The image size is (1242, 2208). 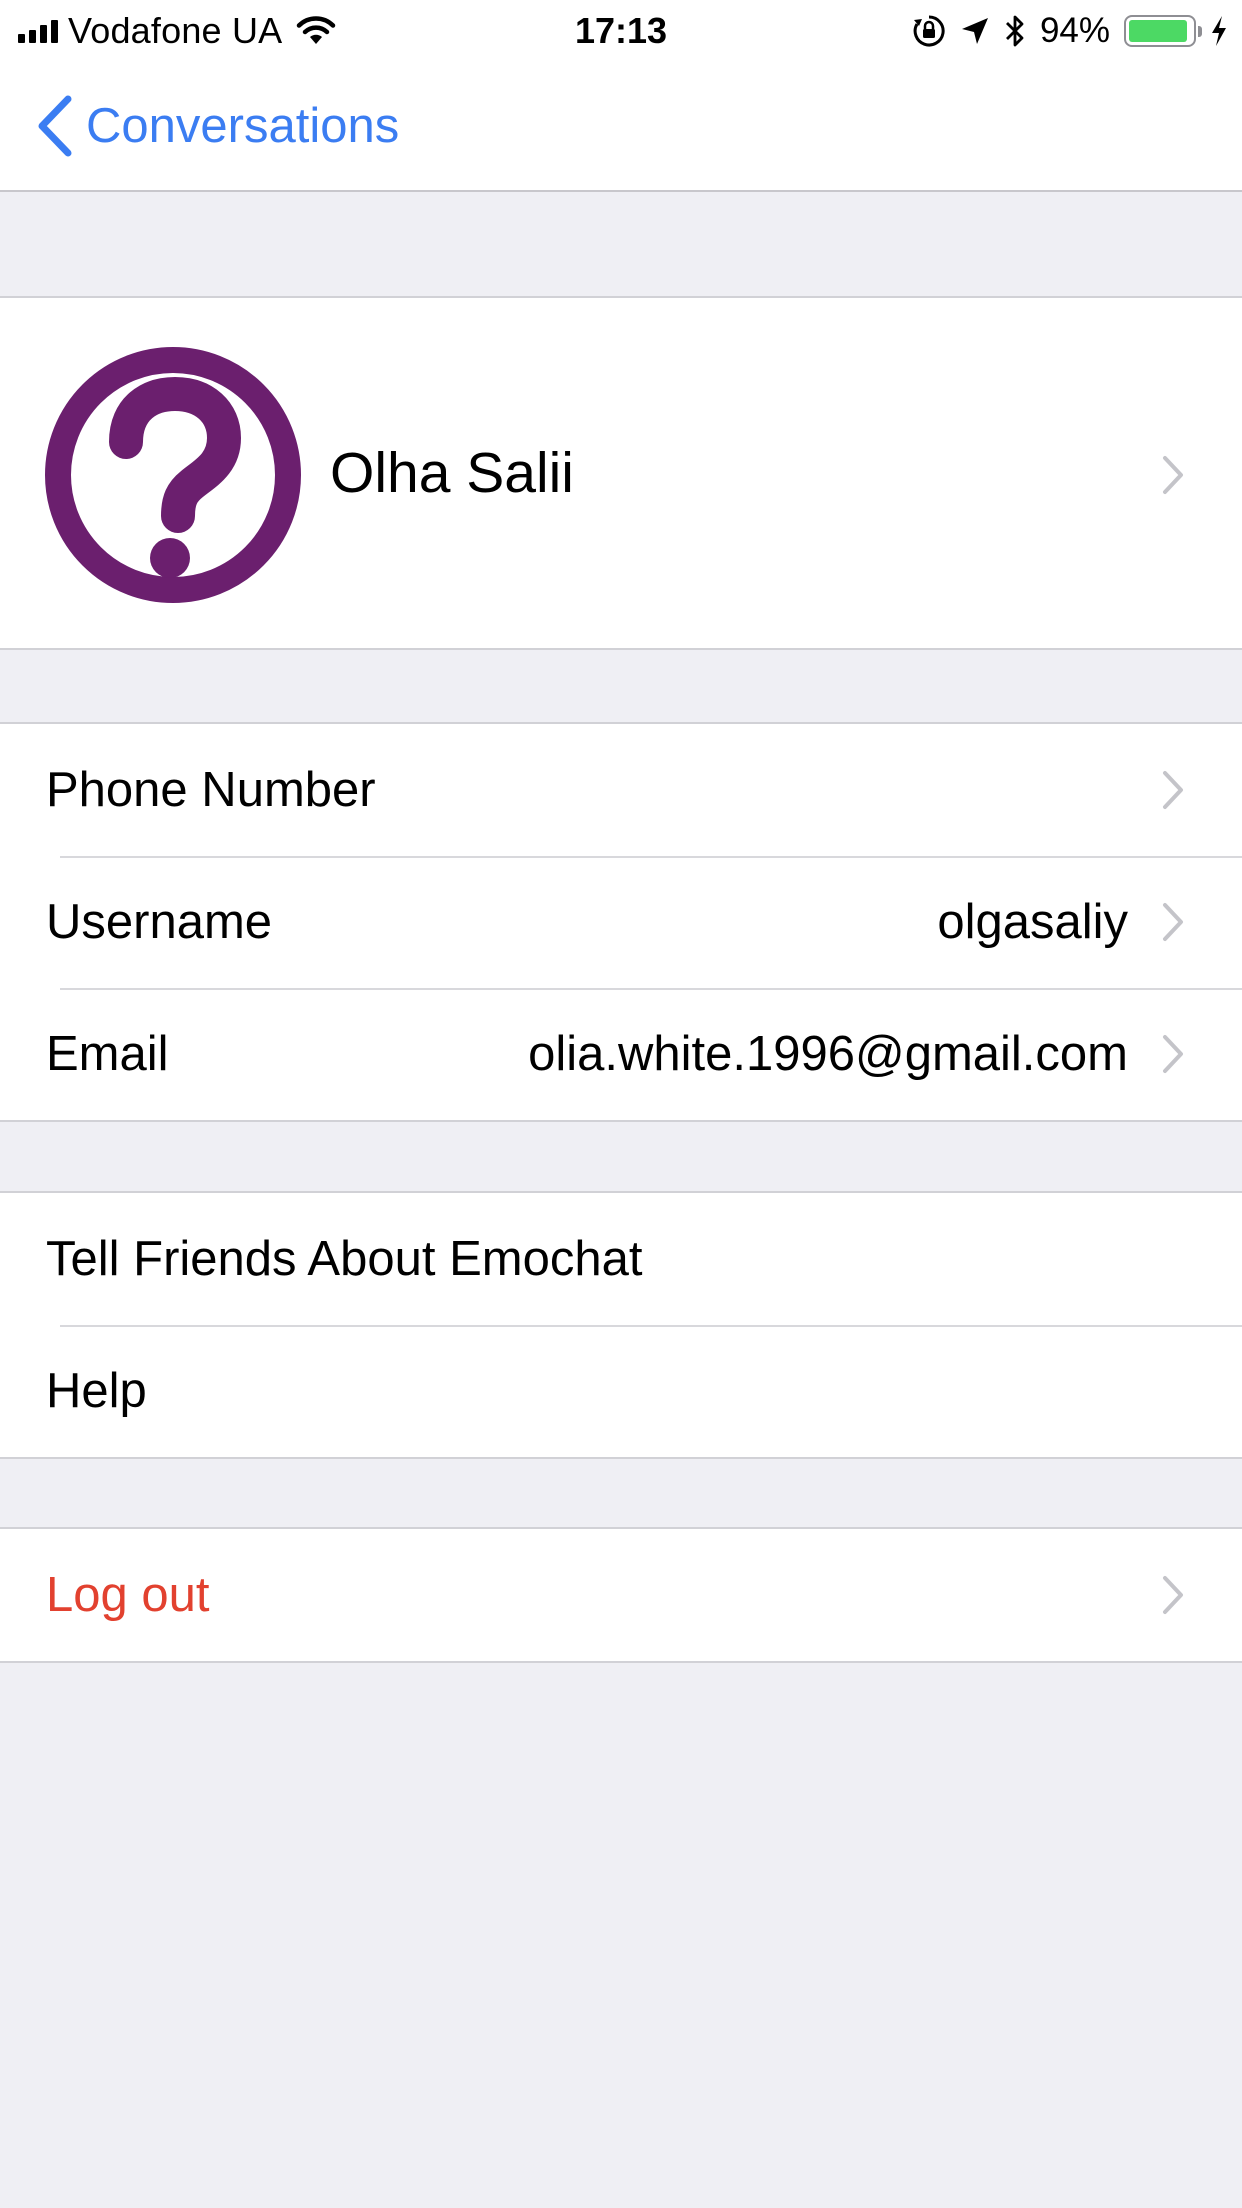 I want to click on location-icon, so click(x=974, y=31).